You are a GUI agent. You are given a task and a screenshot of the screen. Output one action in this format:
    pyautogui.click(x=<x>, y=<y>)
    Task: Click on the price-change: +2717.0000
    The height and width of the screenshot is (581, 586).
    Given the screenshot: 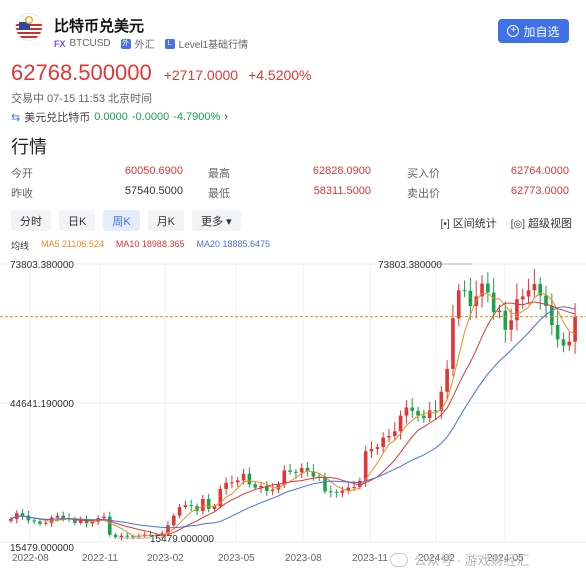 What is the action you would take?
    pyautogui.click(x=201, y=75)
    